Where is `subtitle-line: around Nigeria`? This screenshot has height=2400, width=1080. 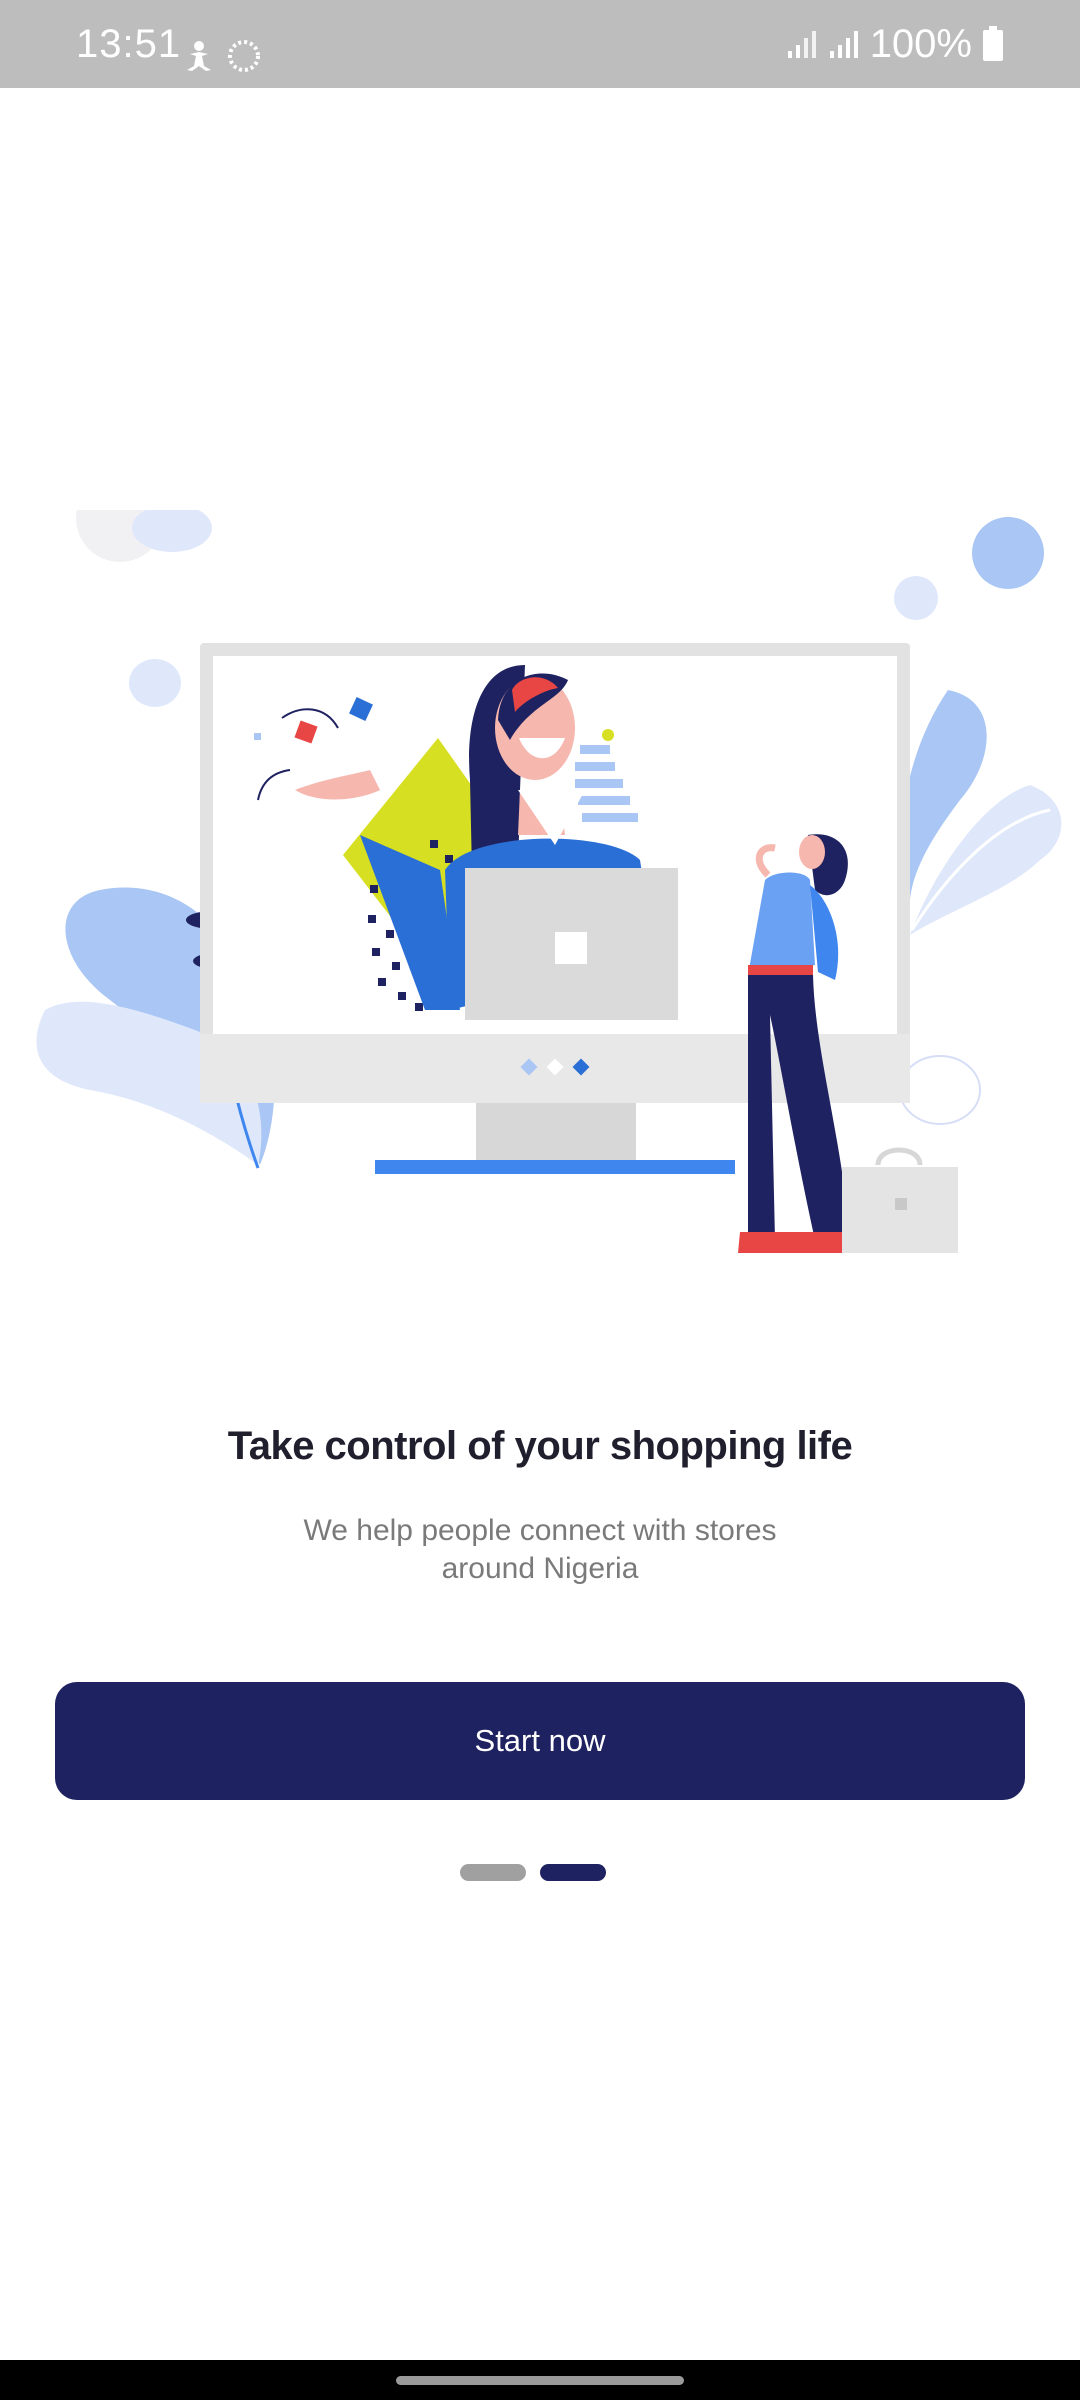
subtitle-line: around Nigeria is located at coordinates (540, 1568).